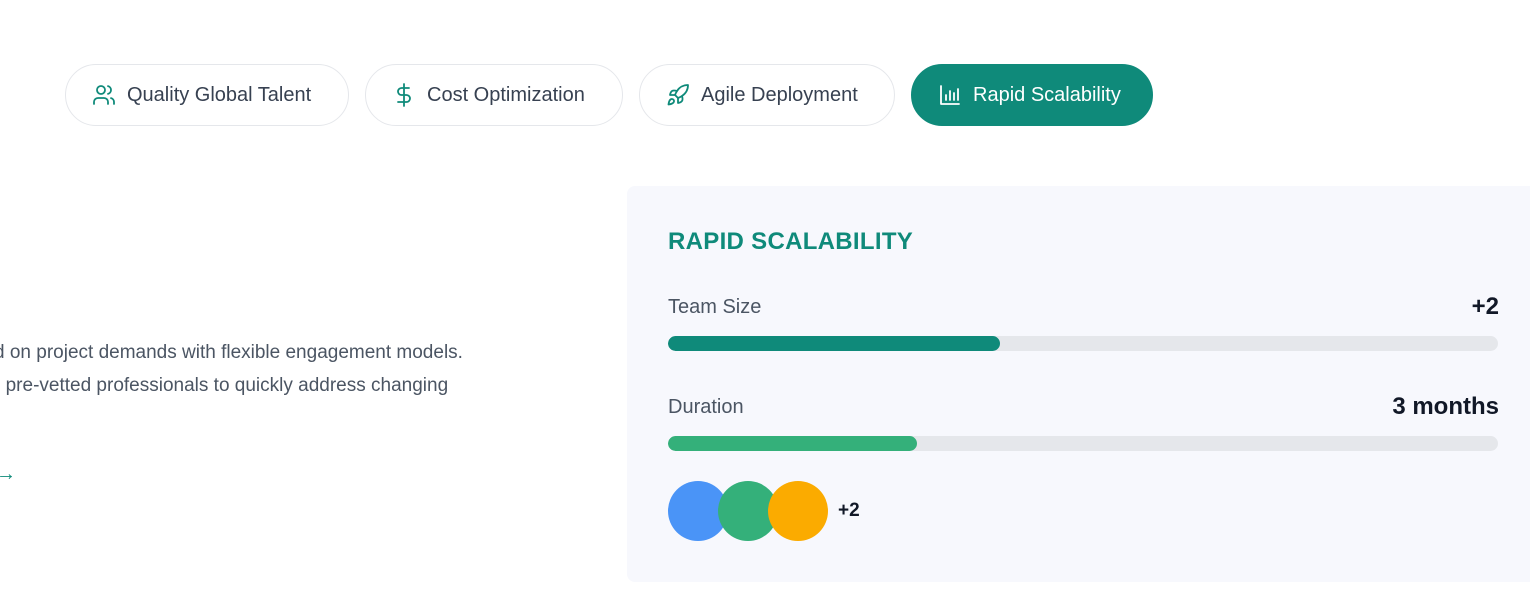 The height and width of the screenshot is (593, 1530). What do you see at coordinates (706, 407) in the screenshot?
I see `duration-label: Duration` at bounding box center [706, 407].